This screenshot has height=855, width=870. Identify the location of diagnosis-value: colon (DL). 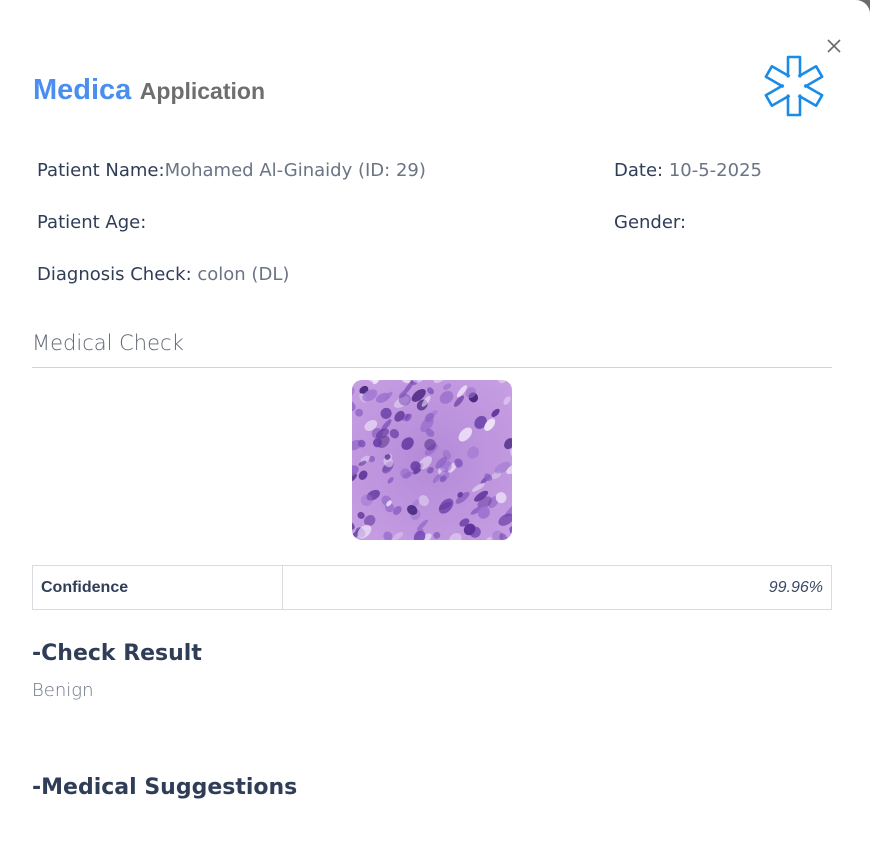
(240, 274).